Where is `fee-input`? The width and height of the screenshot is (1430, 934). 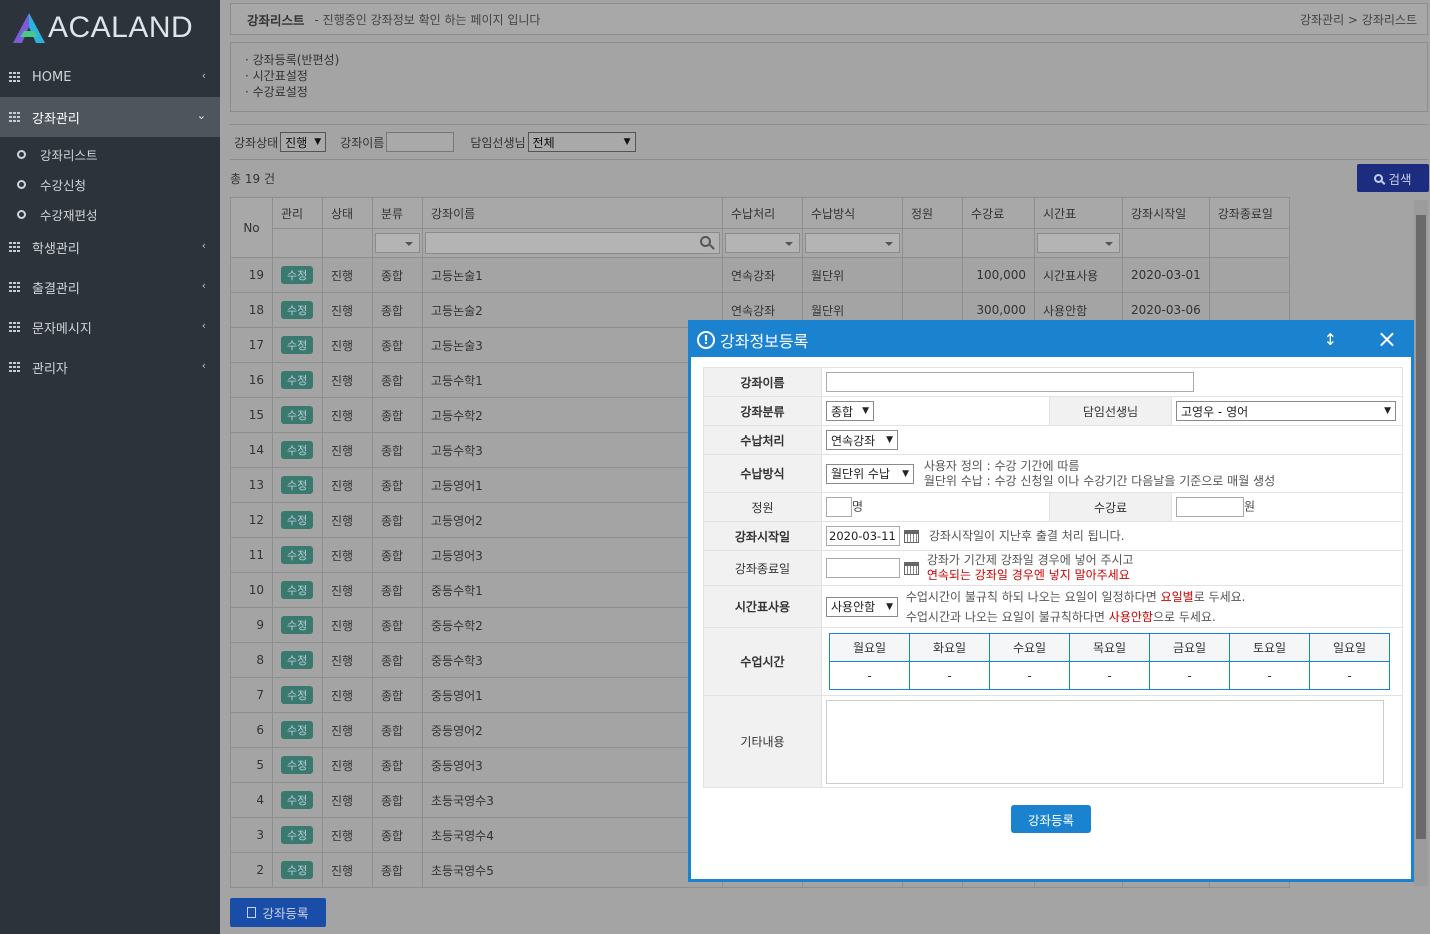 fee-input is located at coordinates (1210, 507).